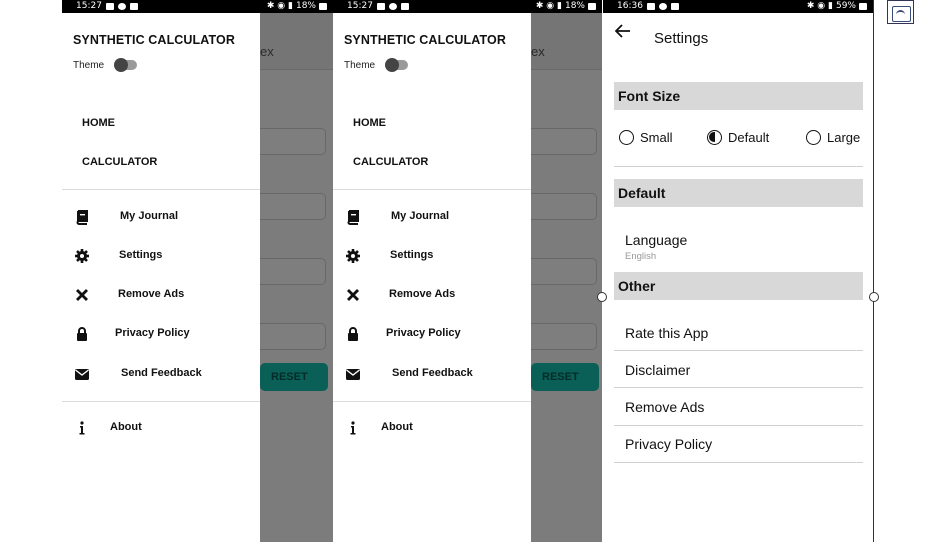 This screenshot has width=944, height=542. Describe the element at coordinates (89, 65) in the screenshot. I see `theme-label: Theme` at that location.